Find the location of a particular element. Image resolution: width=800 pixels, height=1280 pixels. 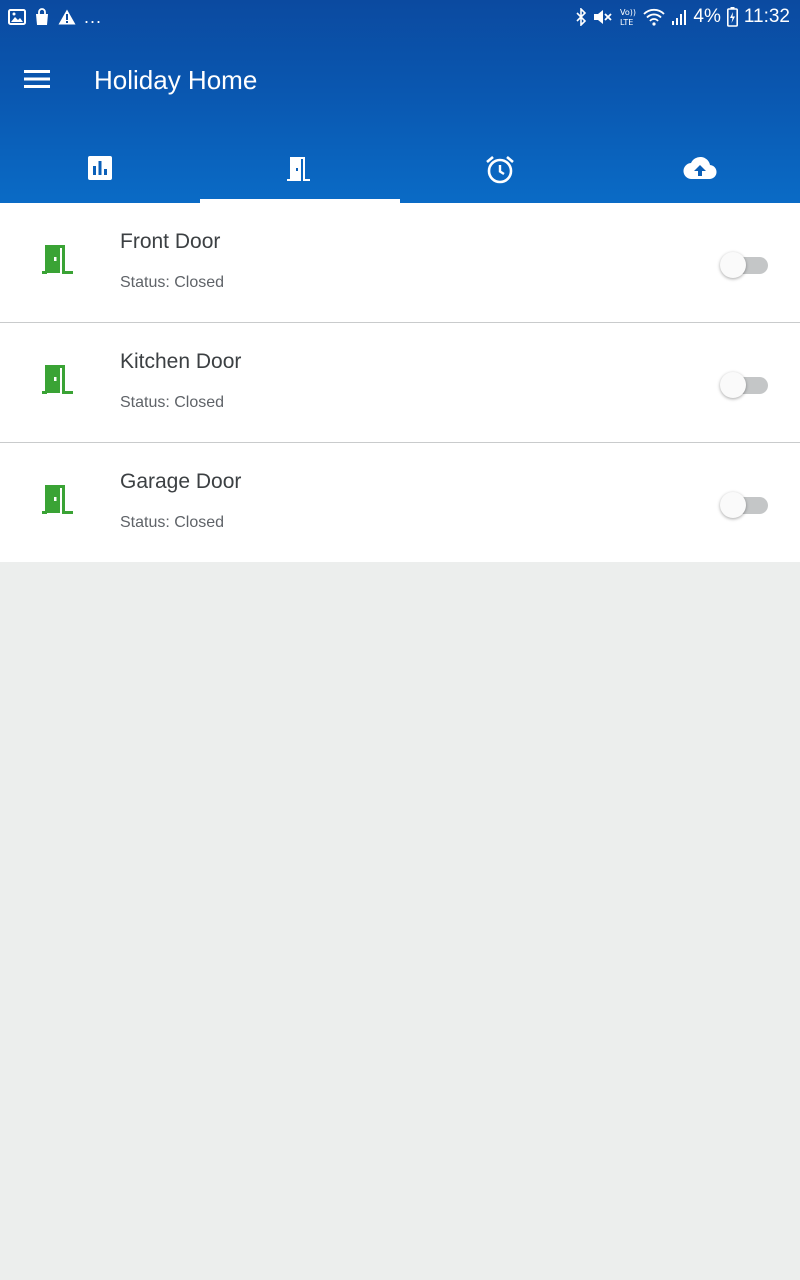

alarm-clock-icon is located at coordinates (500, 172).